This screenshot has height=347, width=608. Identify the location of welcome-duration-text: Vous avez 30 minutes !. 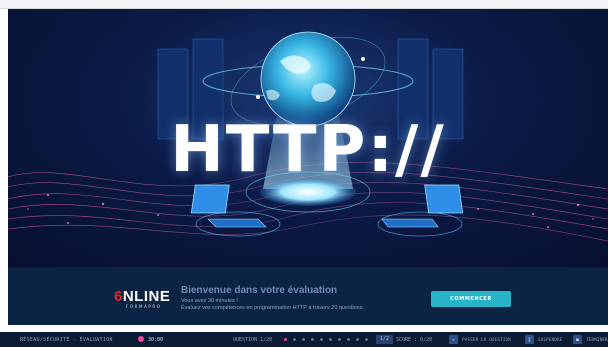
(209, 301).